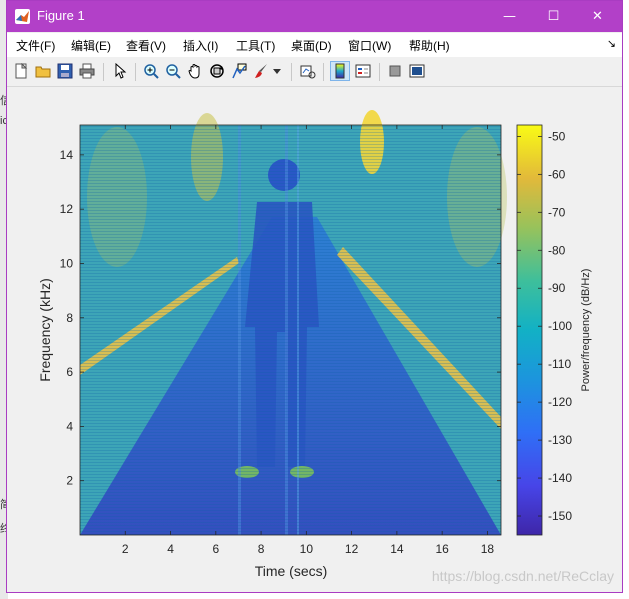 The image size is (629, 599). What do you see at coordinates (200, 45) in the screenshot?
I see `menu-insert: 插入(I)` at bounding box center [200, 45].